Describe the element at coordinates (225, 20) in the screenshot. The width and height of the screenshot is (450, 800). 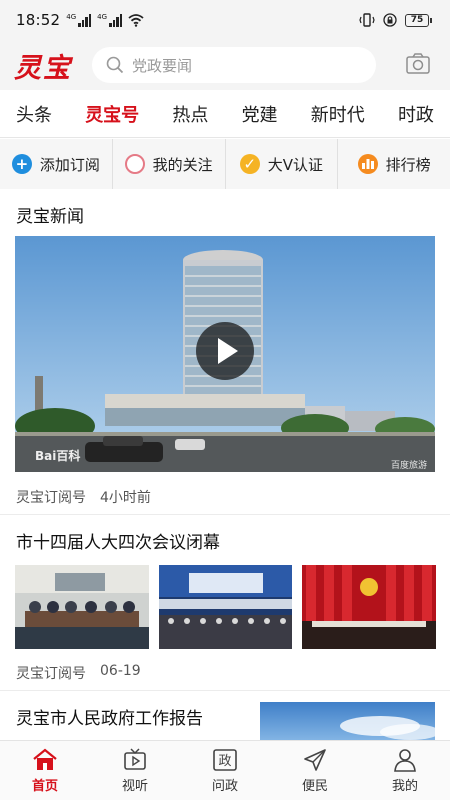
I see `status-bar: 18:52 4G 4G 75` at that location.